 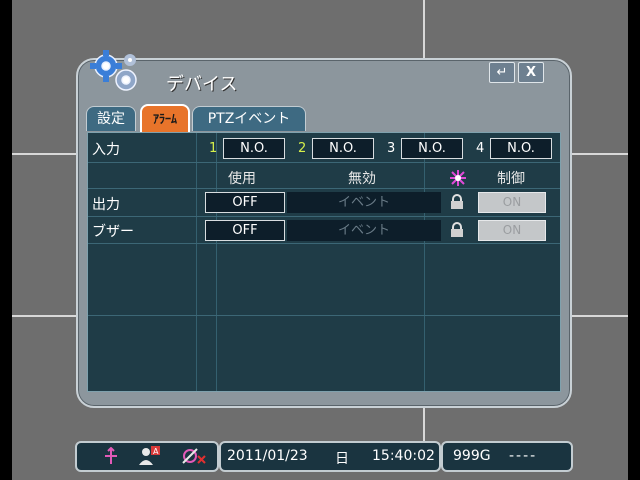 What do you see at coordinates (330, 456) in the screenshot?
I see `datetime-bar: 2011/01/23 日 15:40:02` at bounding box center [330, 456].